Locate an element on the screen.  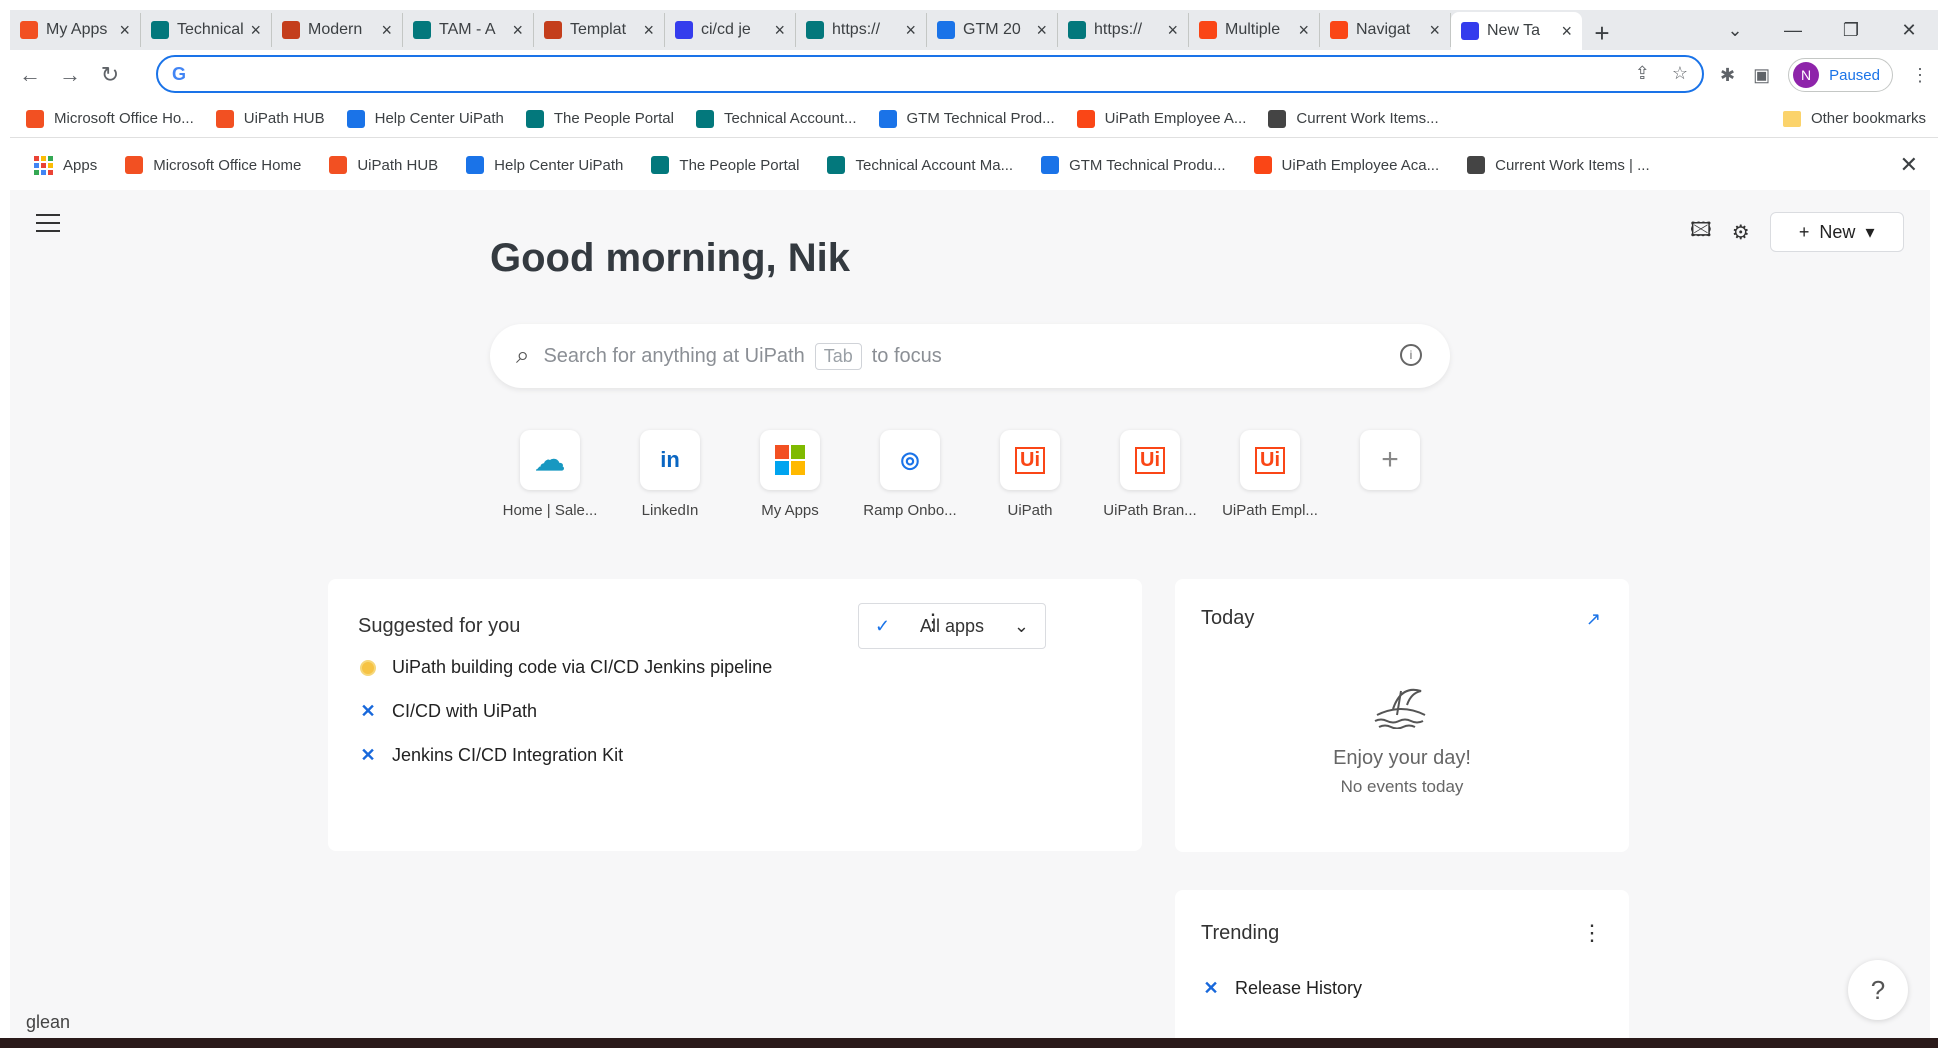
hamburger-menu-icon is located at coordinates (48, 226).